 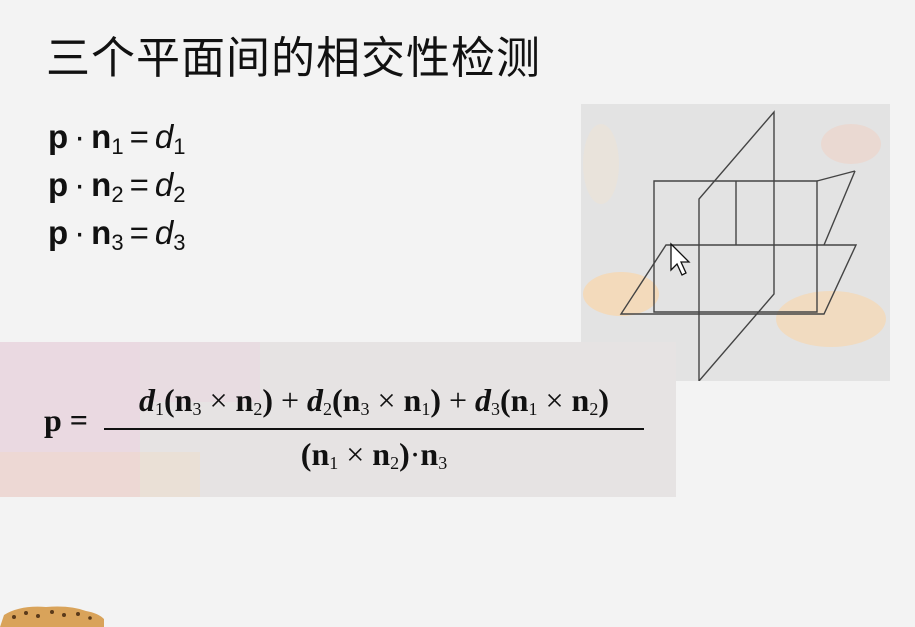 I want to click on plane-equation-2: p · n2 = d2, so click(x=116, y=187).